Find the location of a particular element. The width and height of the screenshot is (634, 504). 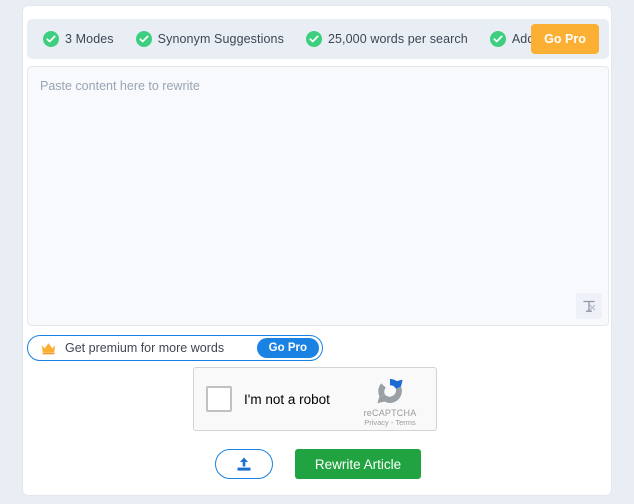

feature-label: 25,000 words per search is located at coordinates (397, 39).